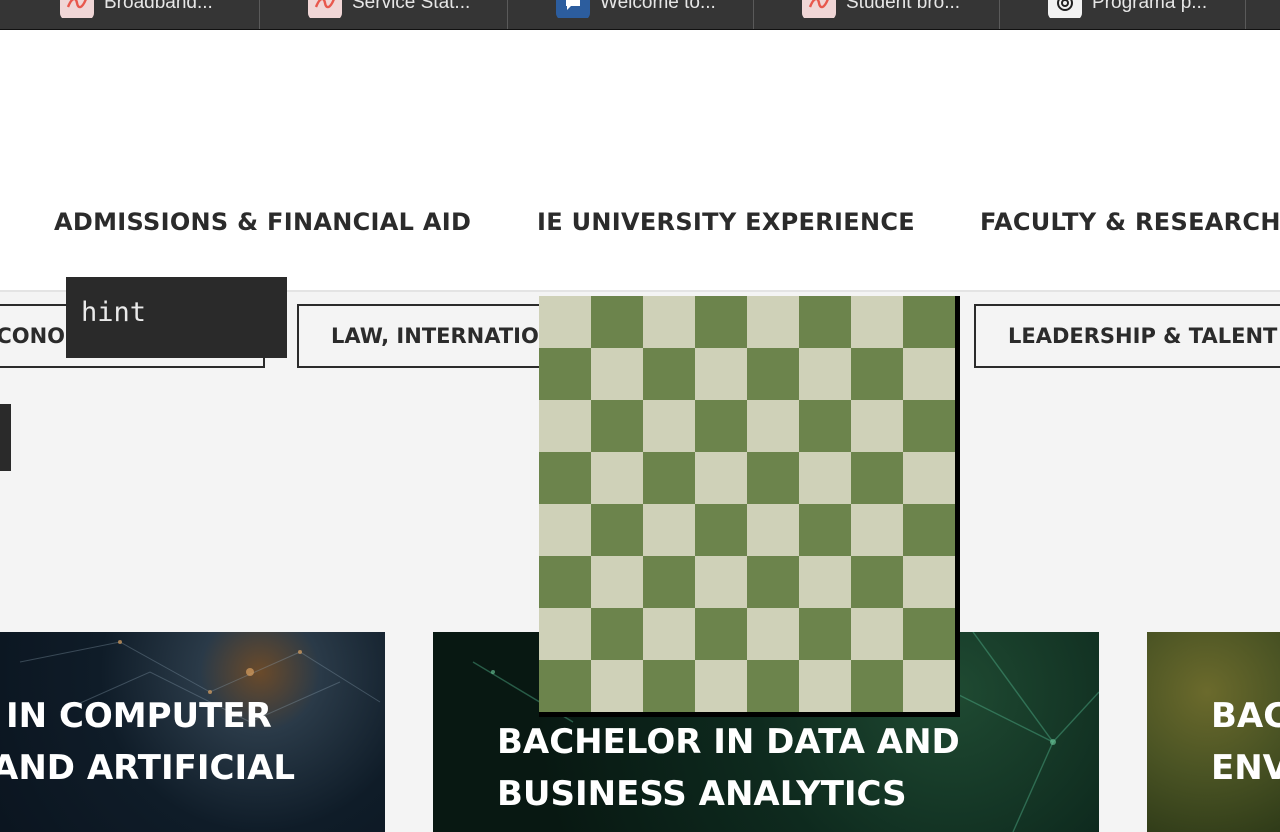 This screenshot has height=832, width=1280. Describe the element at coordinates (262, 222) in the screenshot. I see `nav-item-admissions: ADMISSIONS & FINANCIAL AID` at that location.